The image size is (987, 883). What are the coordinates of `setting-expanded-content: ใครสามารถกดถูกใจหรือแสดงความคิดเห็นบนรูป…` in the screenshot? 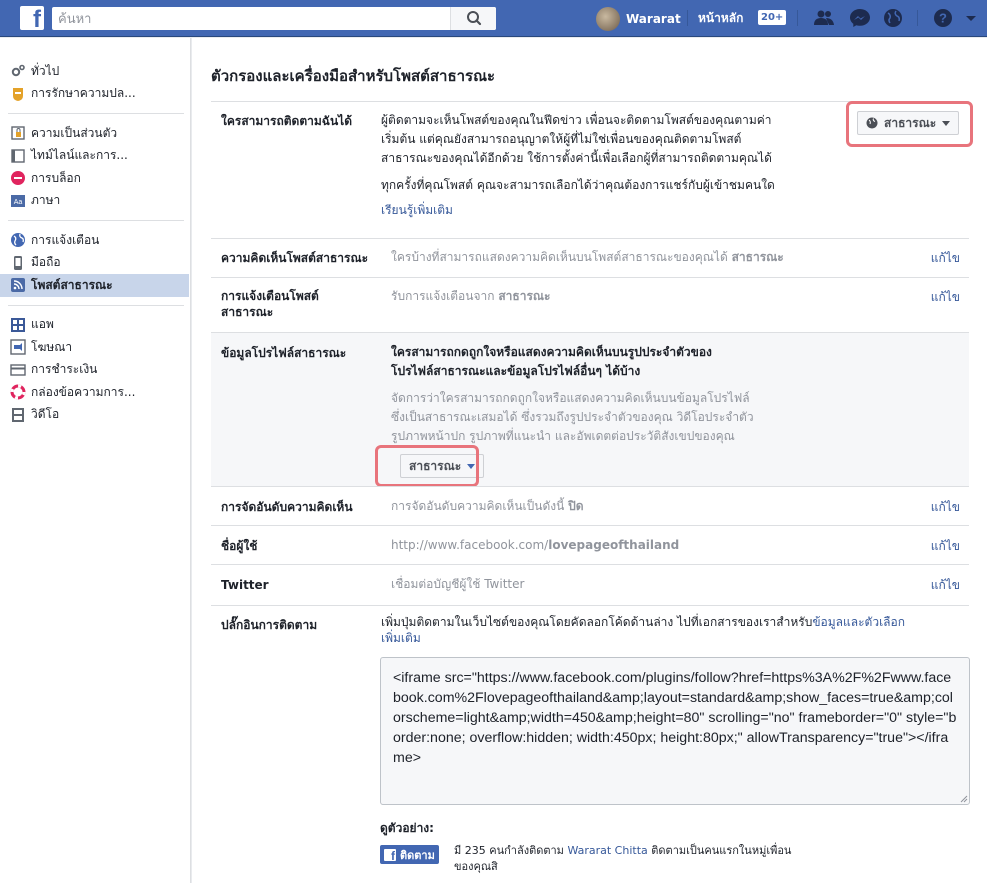 It's located at (572, 394).